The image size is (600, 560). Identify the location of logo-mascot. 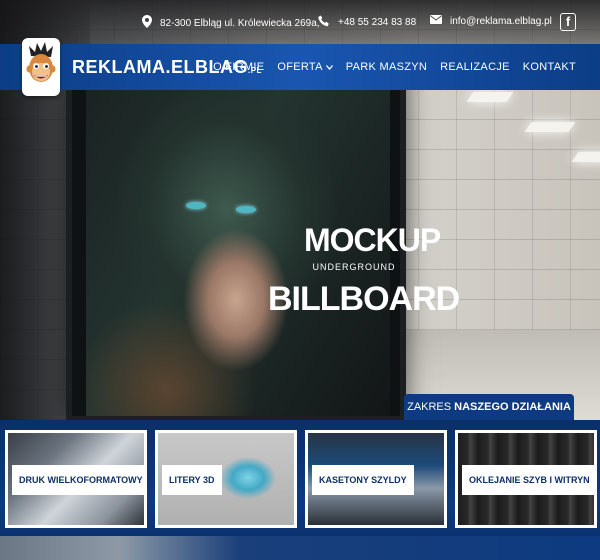
(41, 67).